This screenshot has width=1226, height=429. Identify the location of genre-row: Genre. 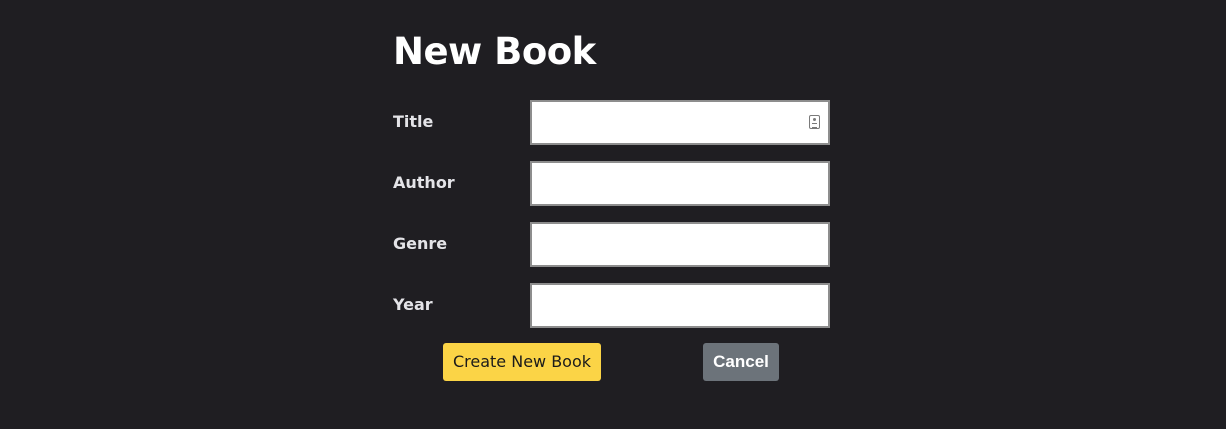
(613, 244).